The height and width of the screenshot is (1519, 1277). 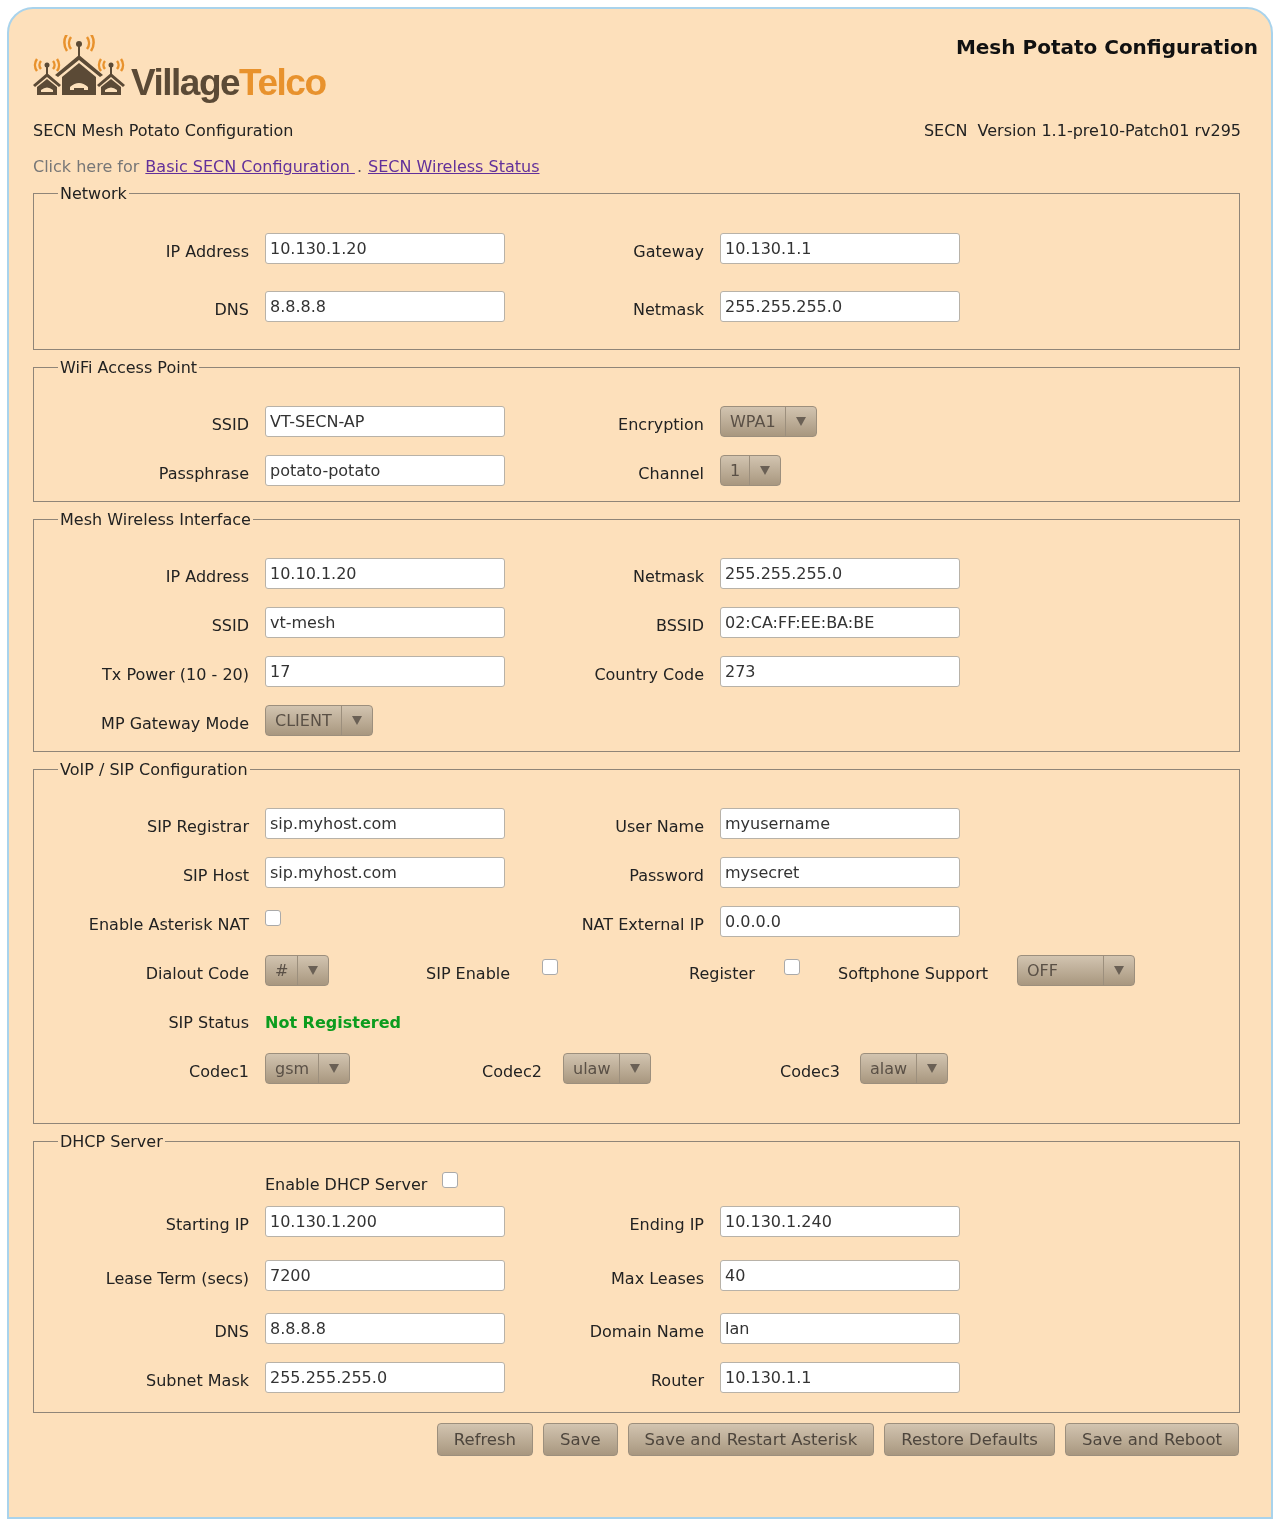 What do you see at coordinates (197, 973) in the screenshot?
I see `field-label: Dialout Code` at bounding box center [197, 973].